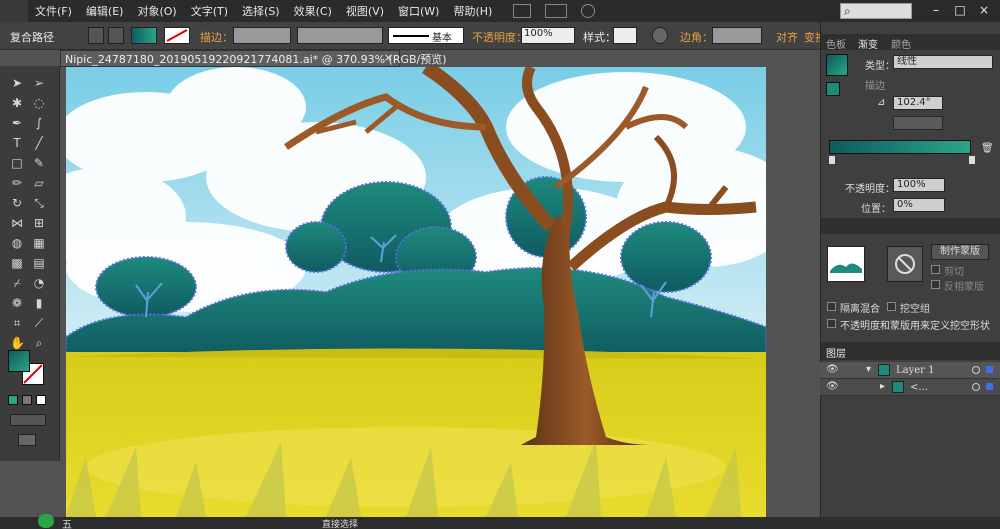  Describe the element at coordinates (19, 361) in the screenshot. I see `fill-color-icon` at that location.